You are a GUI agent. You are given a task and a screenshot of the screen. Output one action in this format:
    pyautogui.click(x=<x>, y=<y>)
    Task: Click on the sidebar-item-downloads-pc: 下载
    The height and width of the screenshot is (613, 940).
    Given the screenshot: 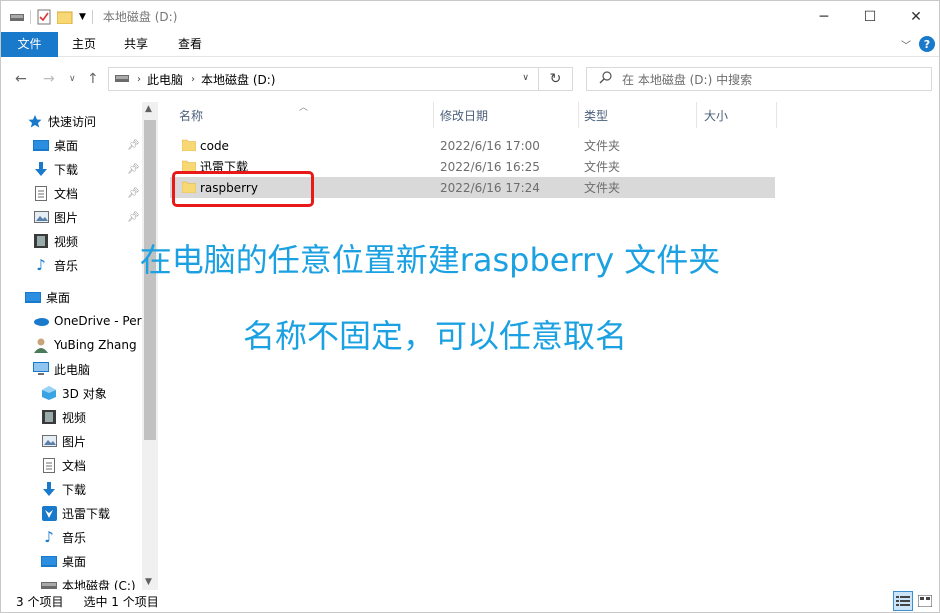 What is the action you would take?
    pyautogui.click(x=63, y=489)
    